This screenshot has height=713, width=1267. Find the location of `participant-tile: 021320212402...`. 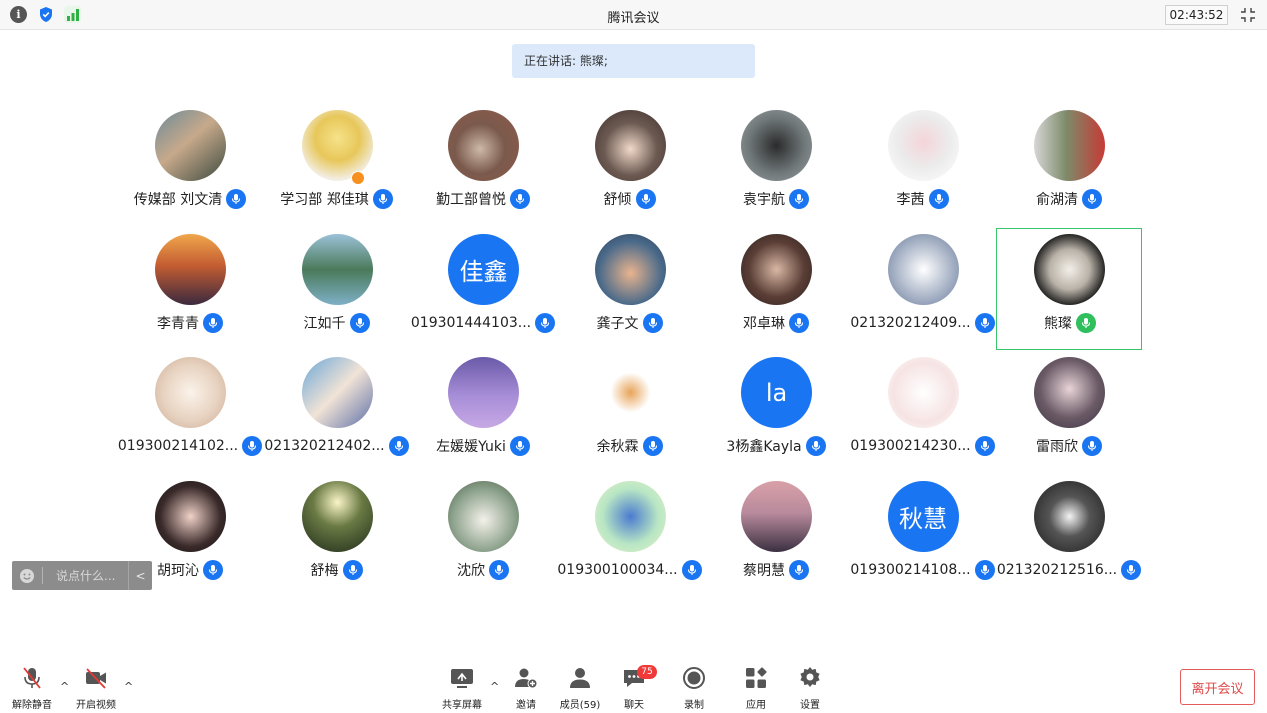

participant-tile: 021320212402... is located at coordinates (337, 412).